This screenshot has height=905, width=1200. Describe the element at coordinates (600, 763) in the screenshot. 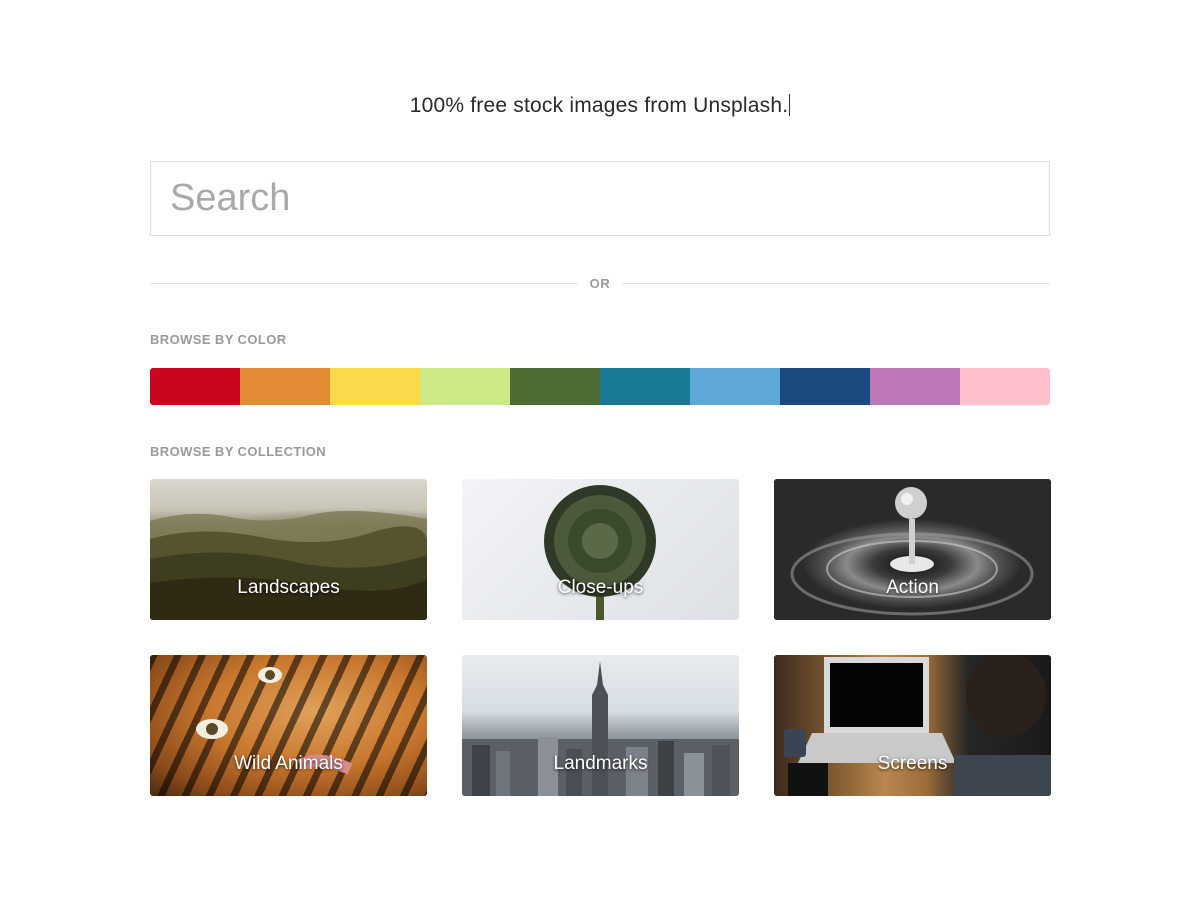

I see `collection-label: Landmarks` at that location.